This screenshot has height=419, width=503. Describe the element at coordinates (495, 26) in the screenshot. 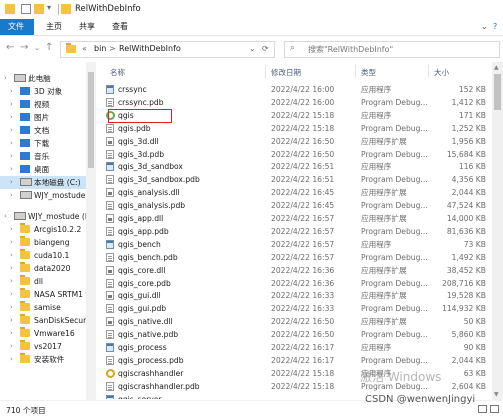

I see `help-icon: ?` at that location.